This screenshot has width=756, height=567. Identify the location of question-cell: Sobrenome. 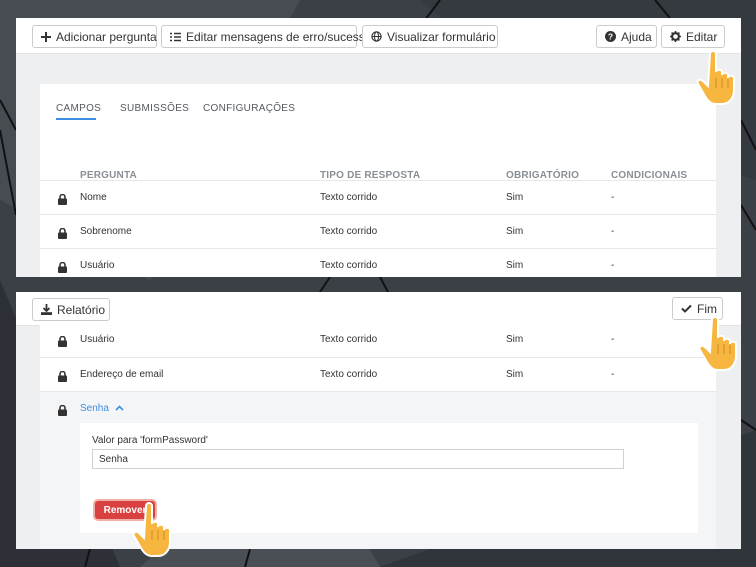
(106, 231).